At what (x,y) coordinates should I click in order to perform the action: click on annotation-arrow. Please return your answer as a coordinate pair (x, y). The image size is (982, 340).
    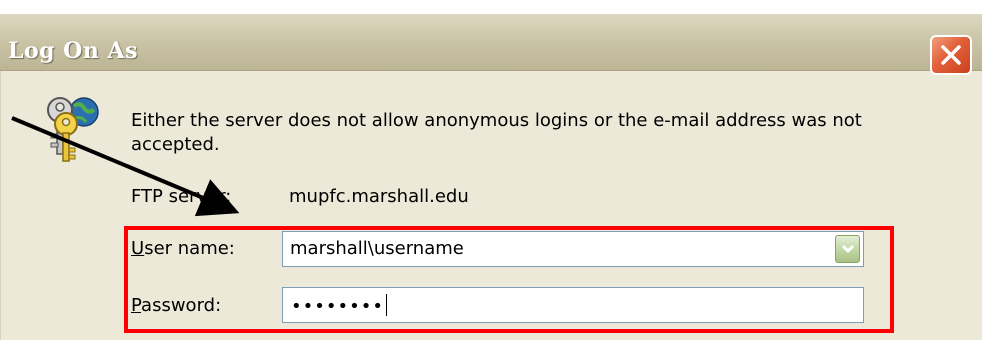
    Looking at the image, I should click on (125, 166).